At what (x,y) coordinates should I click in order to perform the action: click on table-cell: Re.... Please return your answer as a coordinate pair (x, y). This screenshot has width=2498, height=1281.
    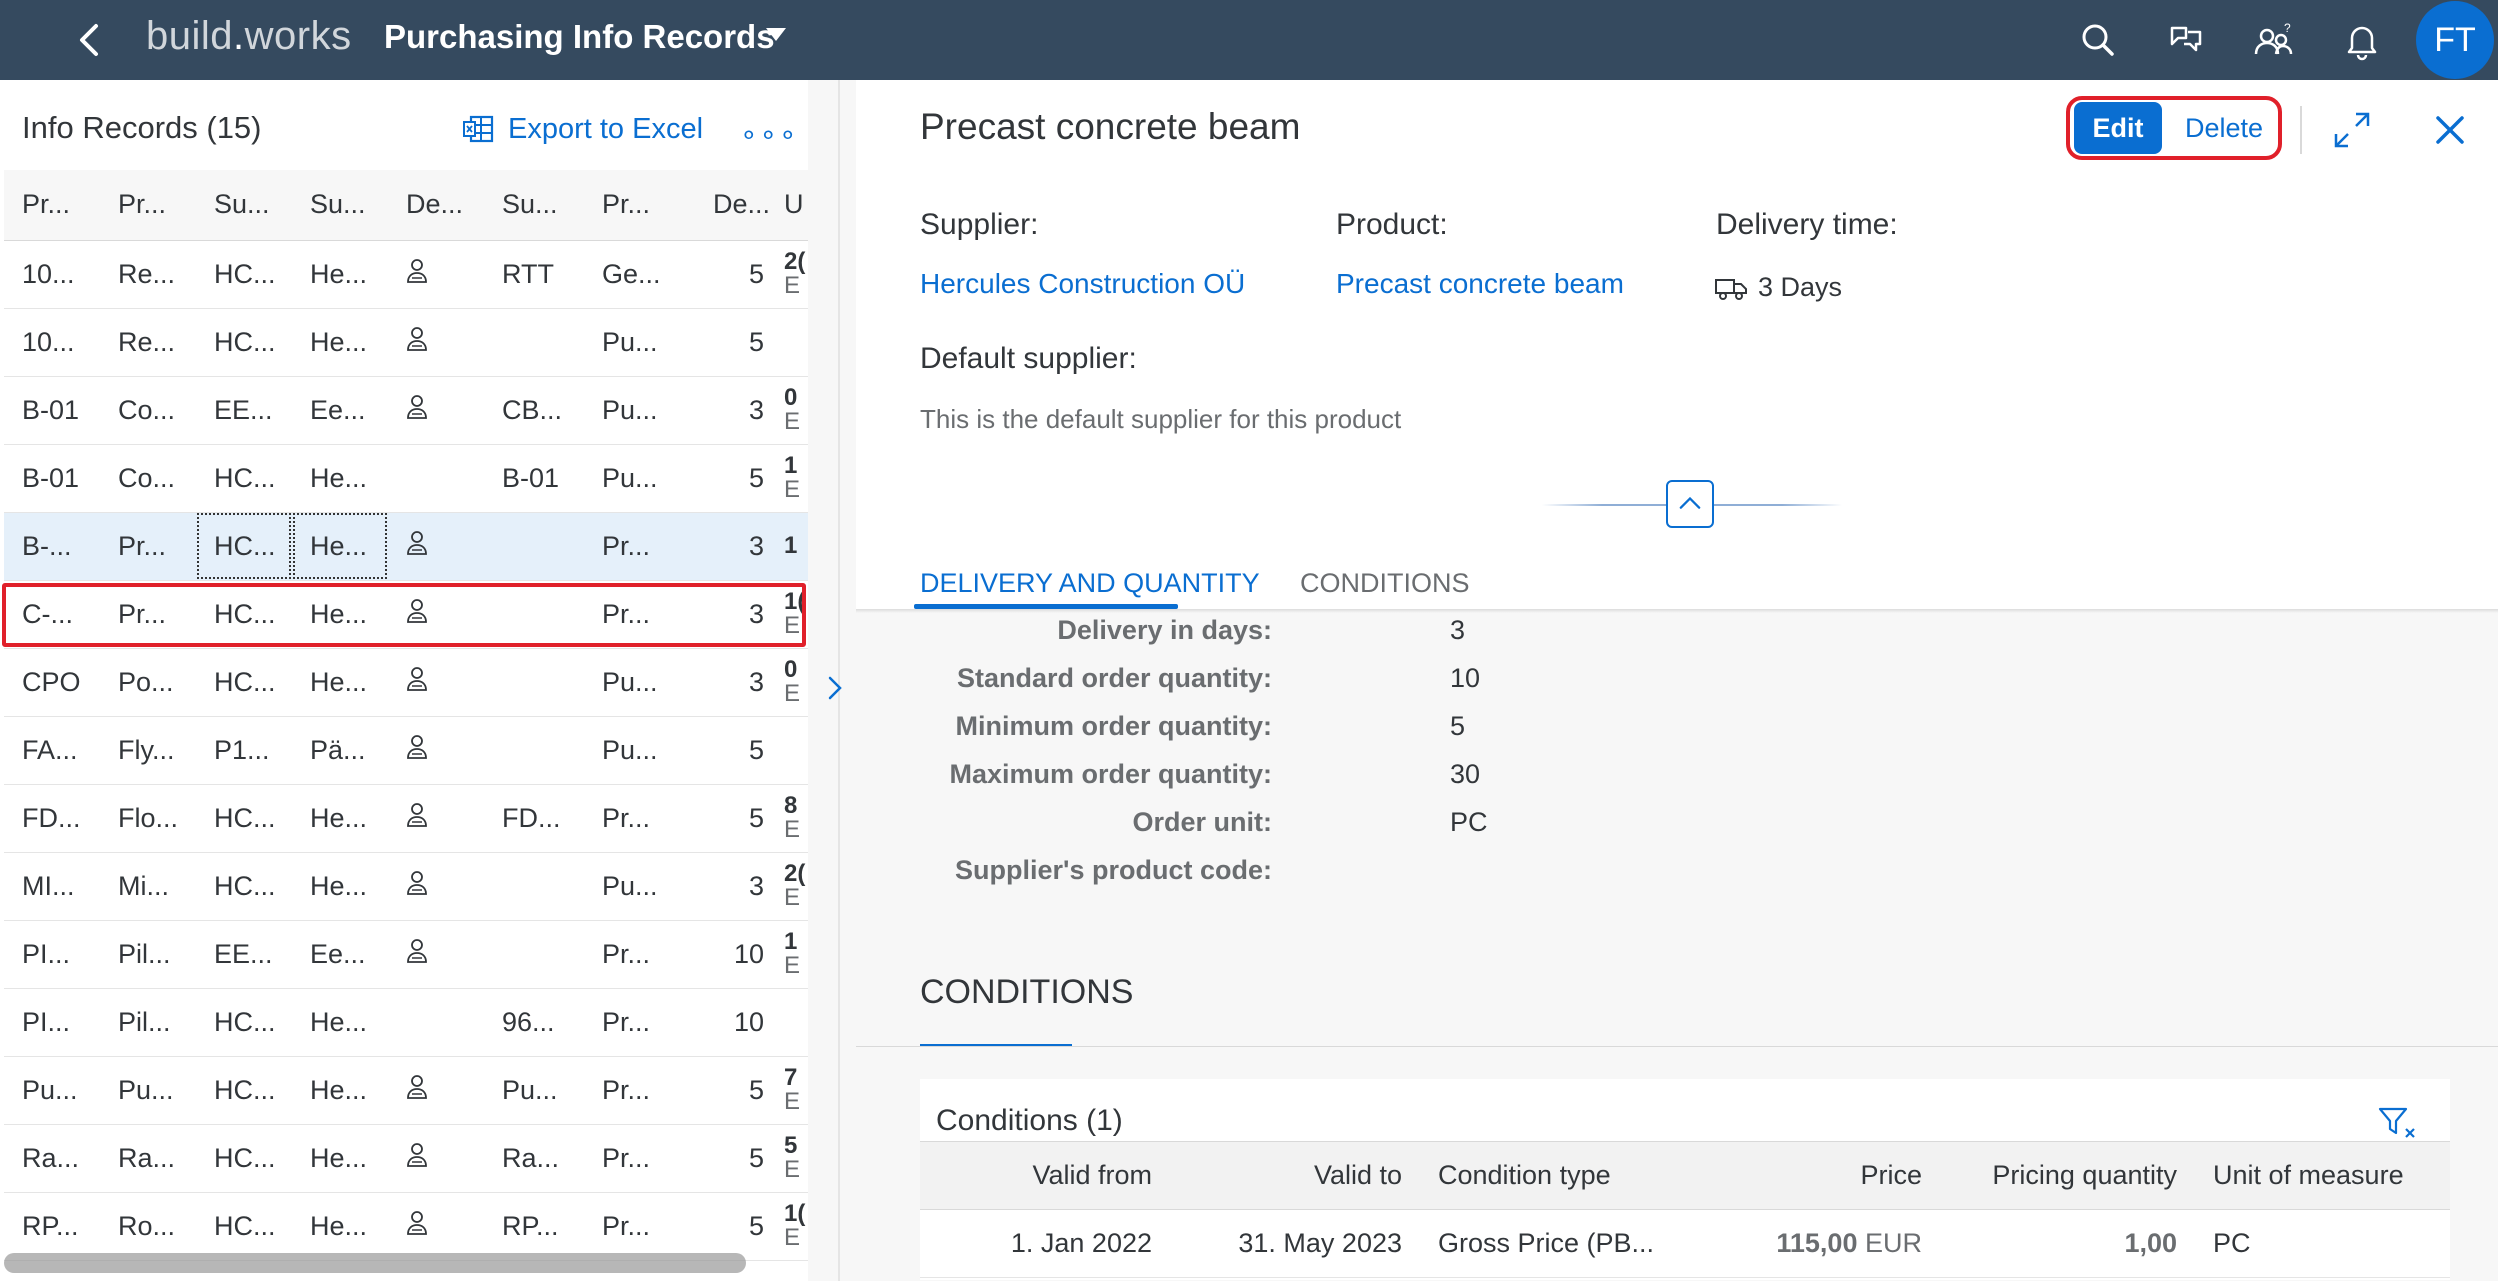
    Looking at the image, I should click on (148, 274).